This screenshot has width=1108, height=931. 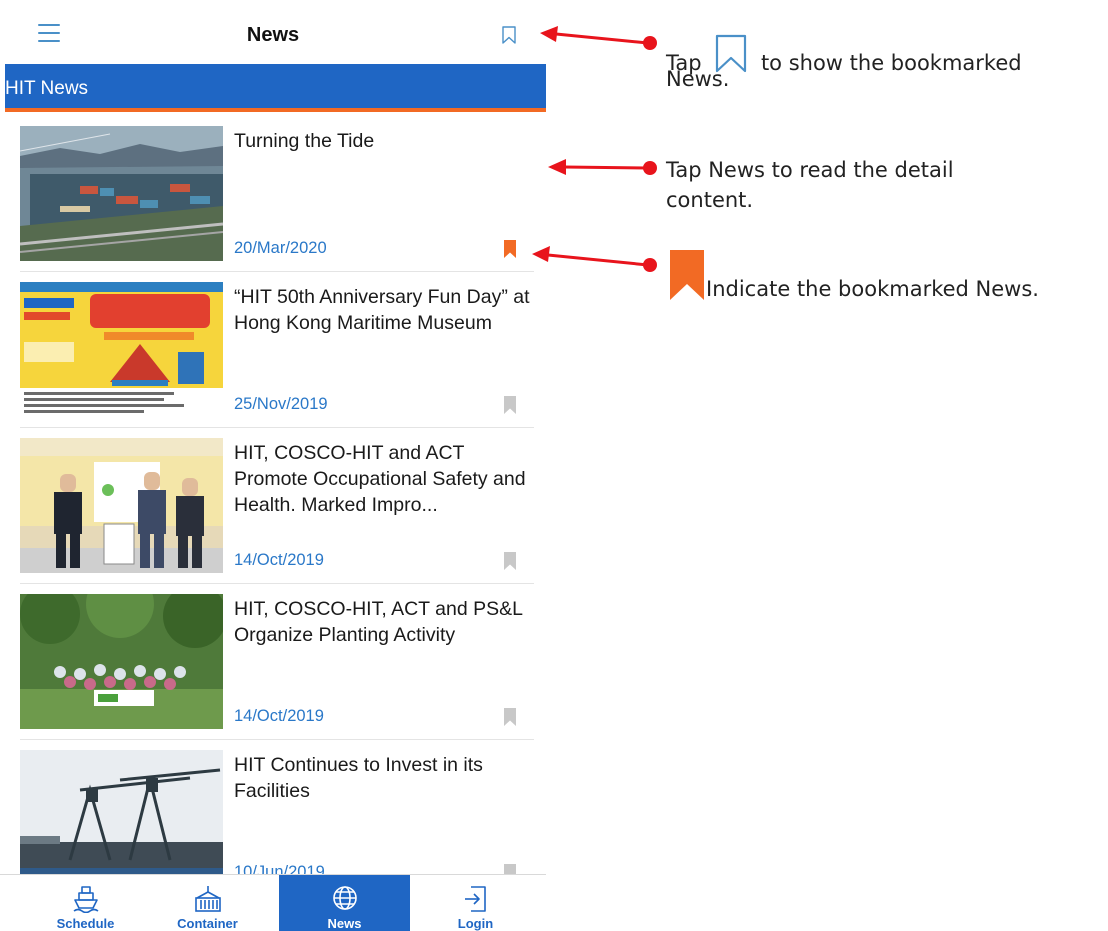 What do you see at coordinates (891, 63) in the screenshot?
I see `annotation-text: to show the bookmarked` at bounding box center [891, 63].